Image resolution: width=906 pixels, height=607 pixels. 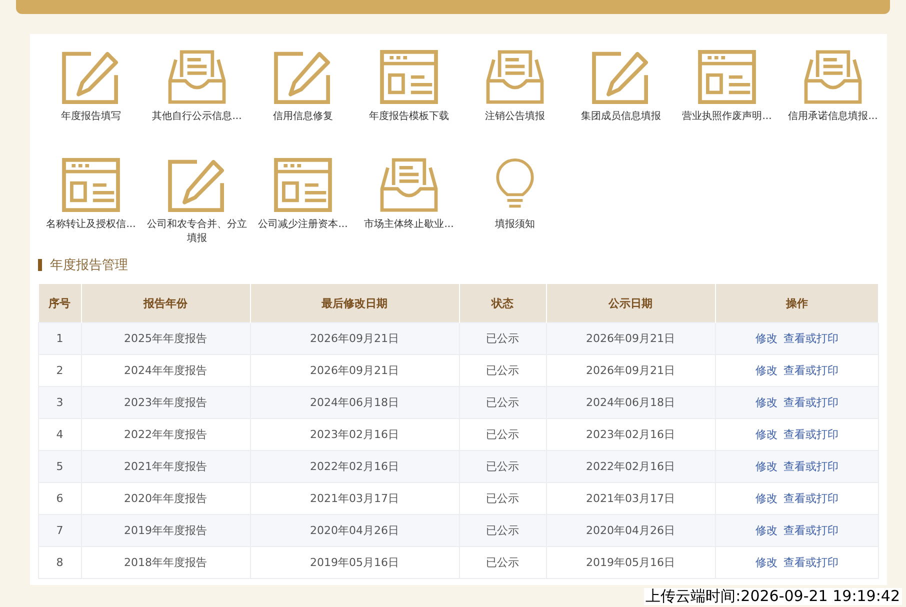 I want to click on table-cell: 2023年年度报告, so click(x=165, y=402).